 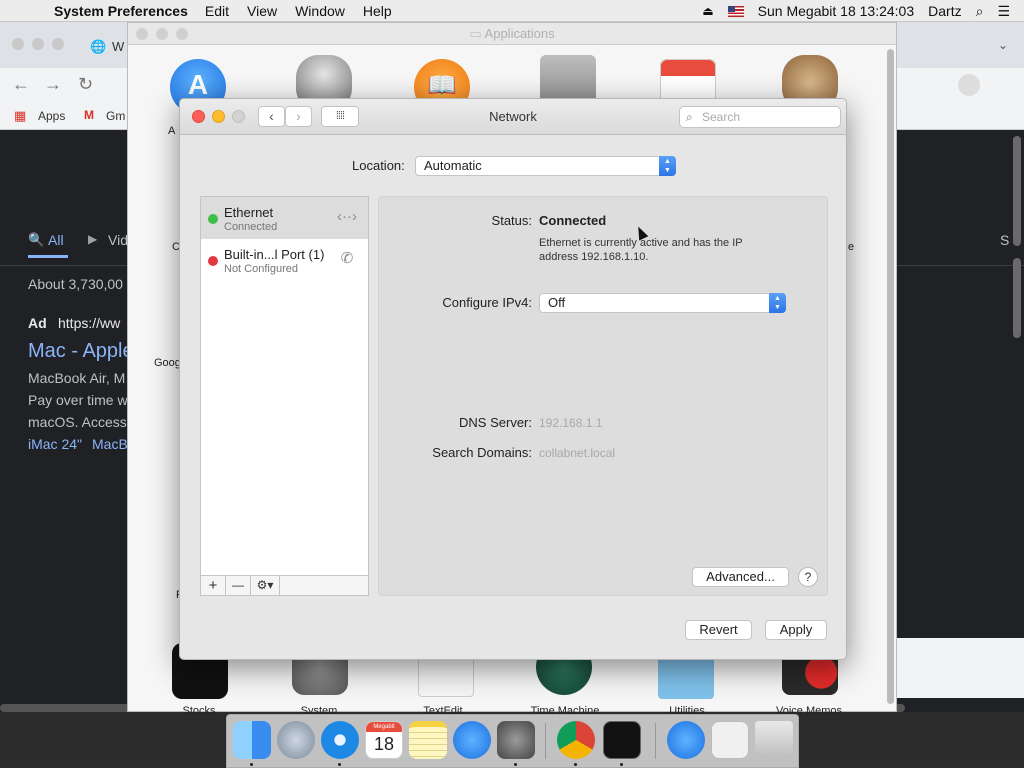 I want to click on bookmark-apps: Apps, so click(x=51, y=116).